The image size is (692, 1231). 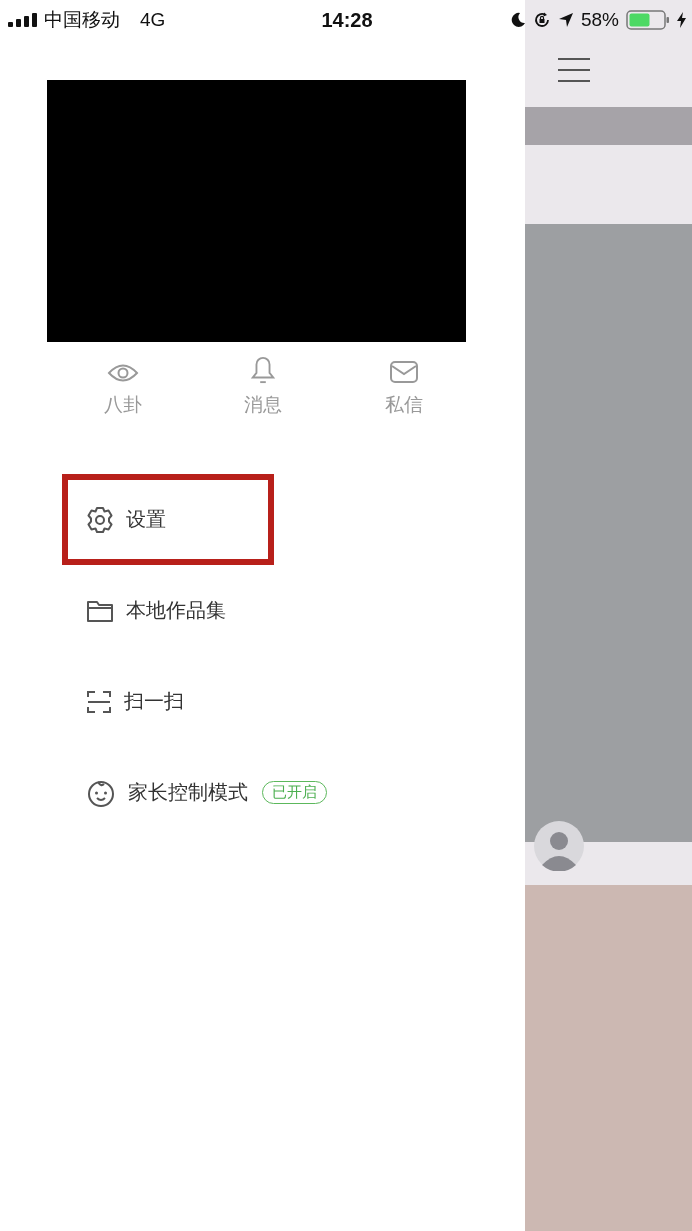 What do you see at coordinates (100, 519) in the screenshot?
I see `gear-icon` at bounding box center [100, 519].